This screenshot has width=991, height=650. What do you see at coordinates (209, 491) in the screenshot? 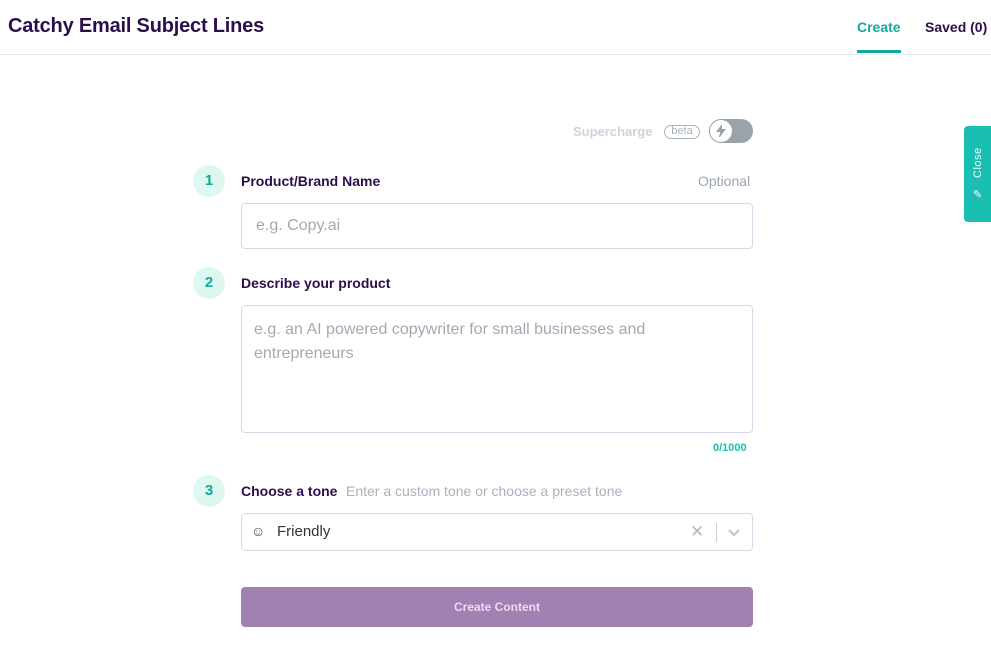
I see `step-number-3: 3` at bounding box center [209, 491].